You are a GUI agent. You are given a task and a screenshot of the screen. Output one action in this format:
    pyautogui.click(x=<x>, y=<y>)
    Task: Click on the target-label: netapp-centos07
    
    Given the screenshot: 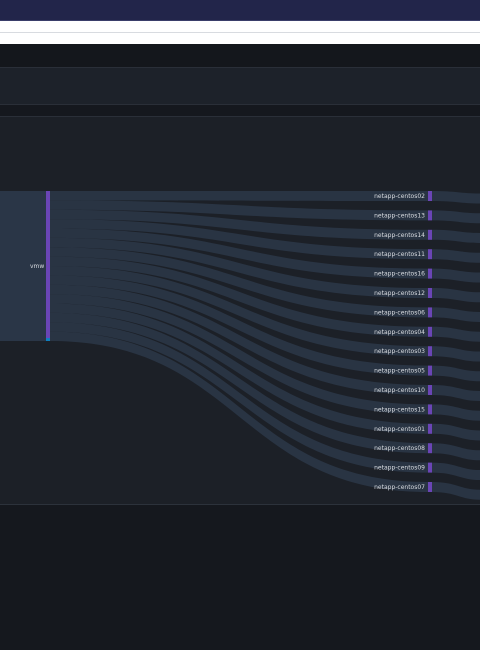 What is the action you would take?
    pyautogui.click(x=399, y=487)
    